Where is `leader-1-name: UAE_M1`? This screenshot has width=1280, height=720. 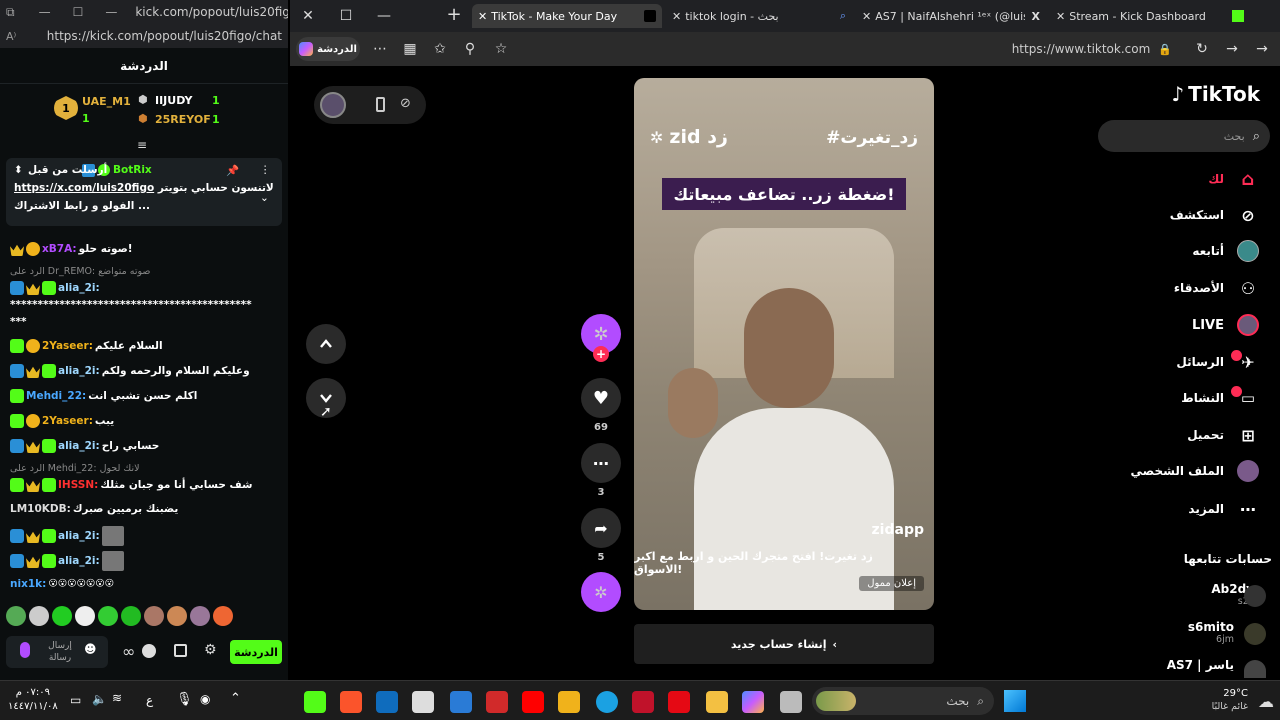
leader-1-name: UAE_M1 is located at coordinates (106, 101).